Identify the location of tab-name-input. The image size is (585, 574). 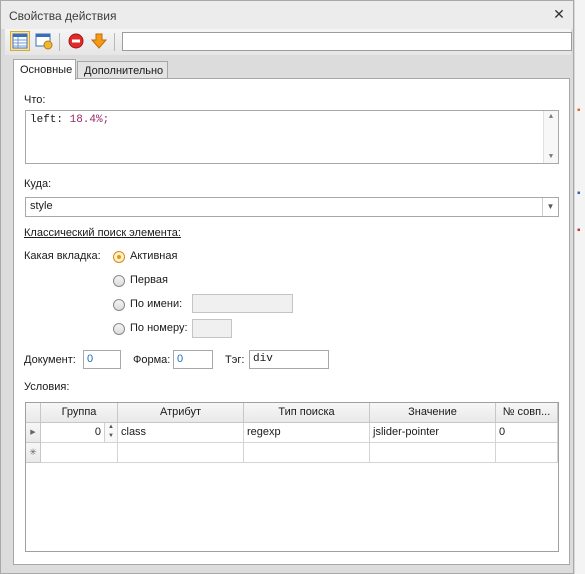
(242, 303).